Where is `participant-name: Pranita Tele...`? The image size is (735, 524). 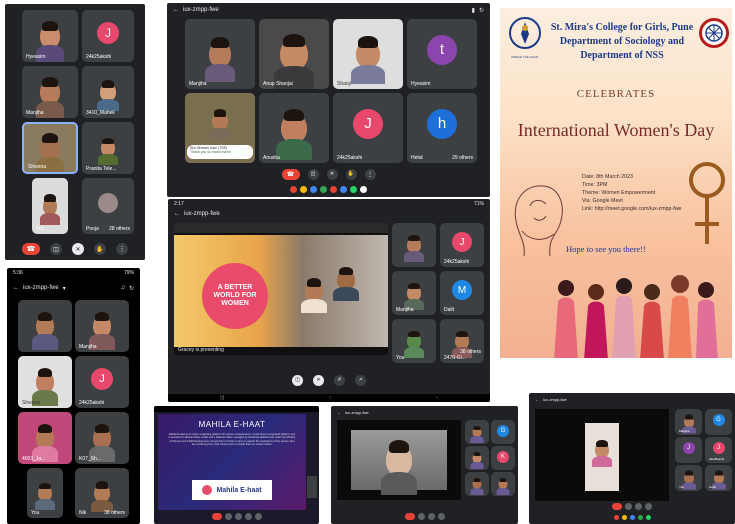 participant-name: Pranita Tele... is located at coordinates (101, 169).